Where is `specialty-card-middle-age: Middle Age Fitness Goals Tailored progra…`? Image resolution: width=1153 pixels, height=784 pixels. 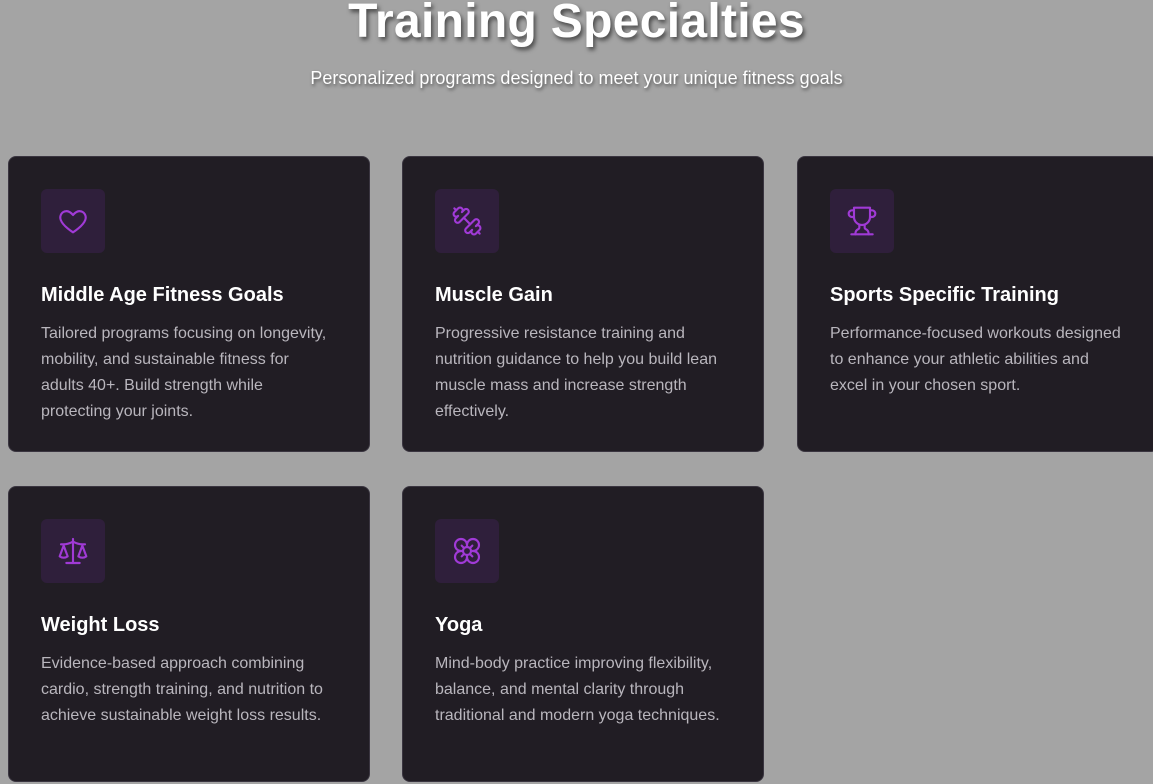 specialty-card-middle-age: Middle Age Fitness Goals Tailored progra… is located at coordinates (189, 304).